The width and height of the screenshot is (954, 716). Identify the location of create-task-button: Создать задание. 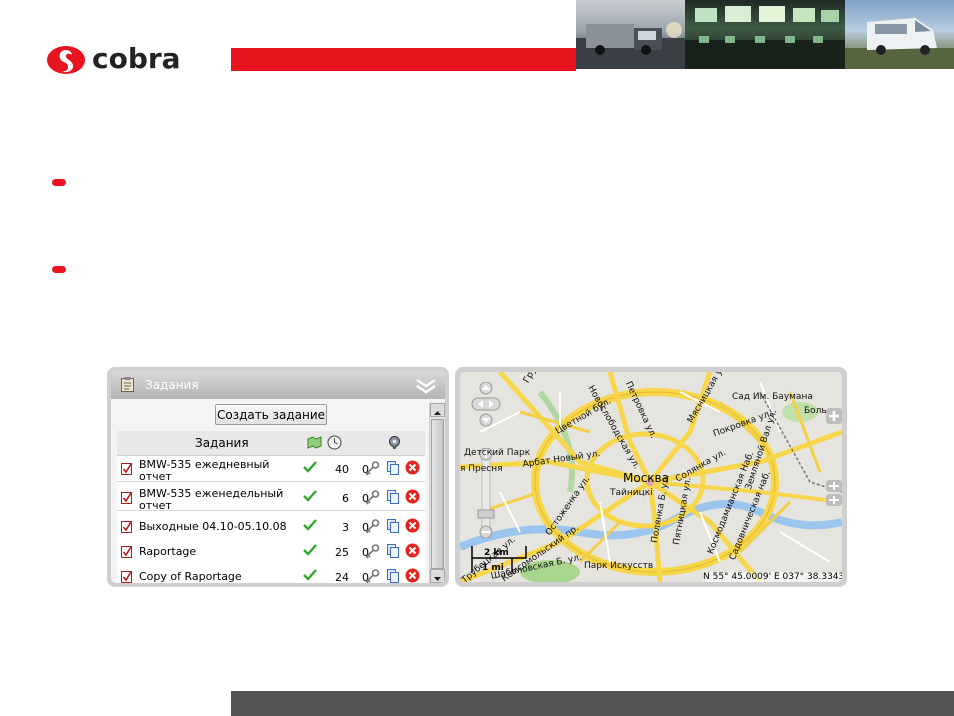
(271, 414).